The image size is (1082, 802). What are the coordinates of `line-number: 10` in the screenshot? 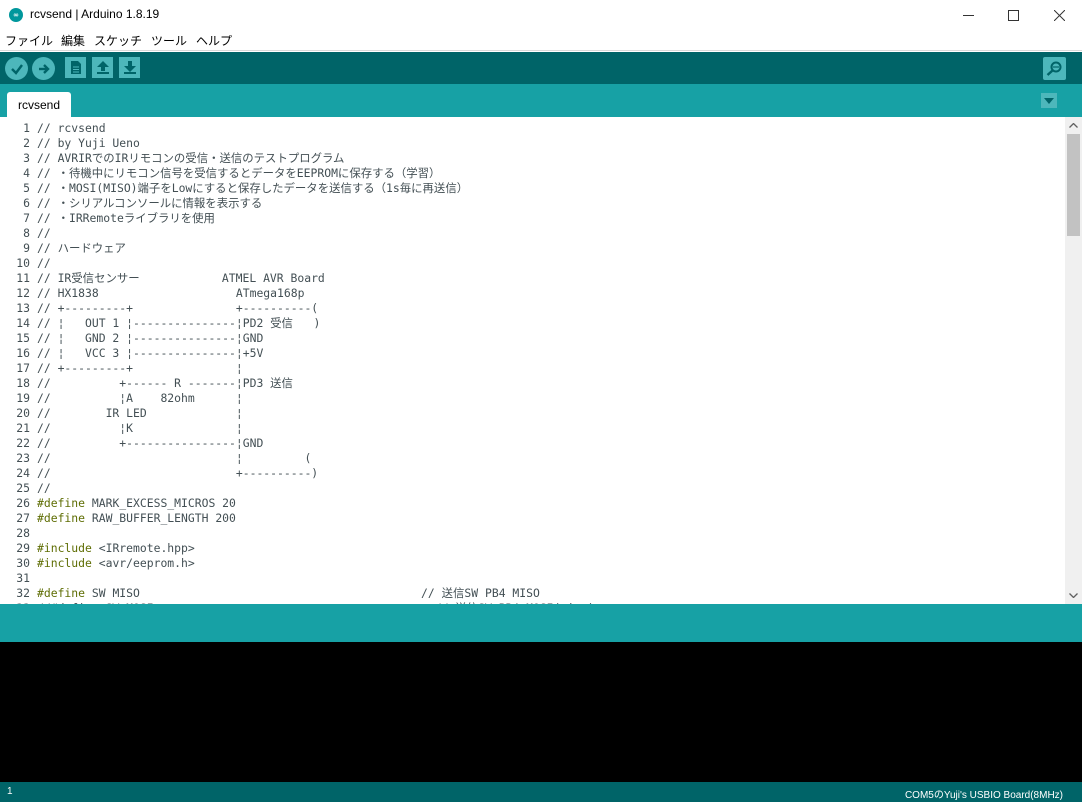 It's located at (23, 263).